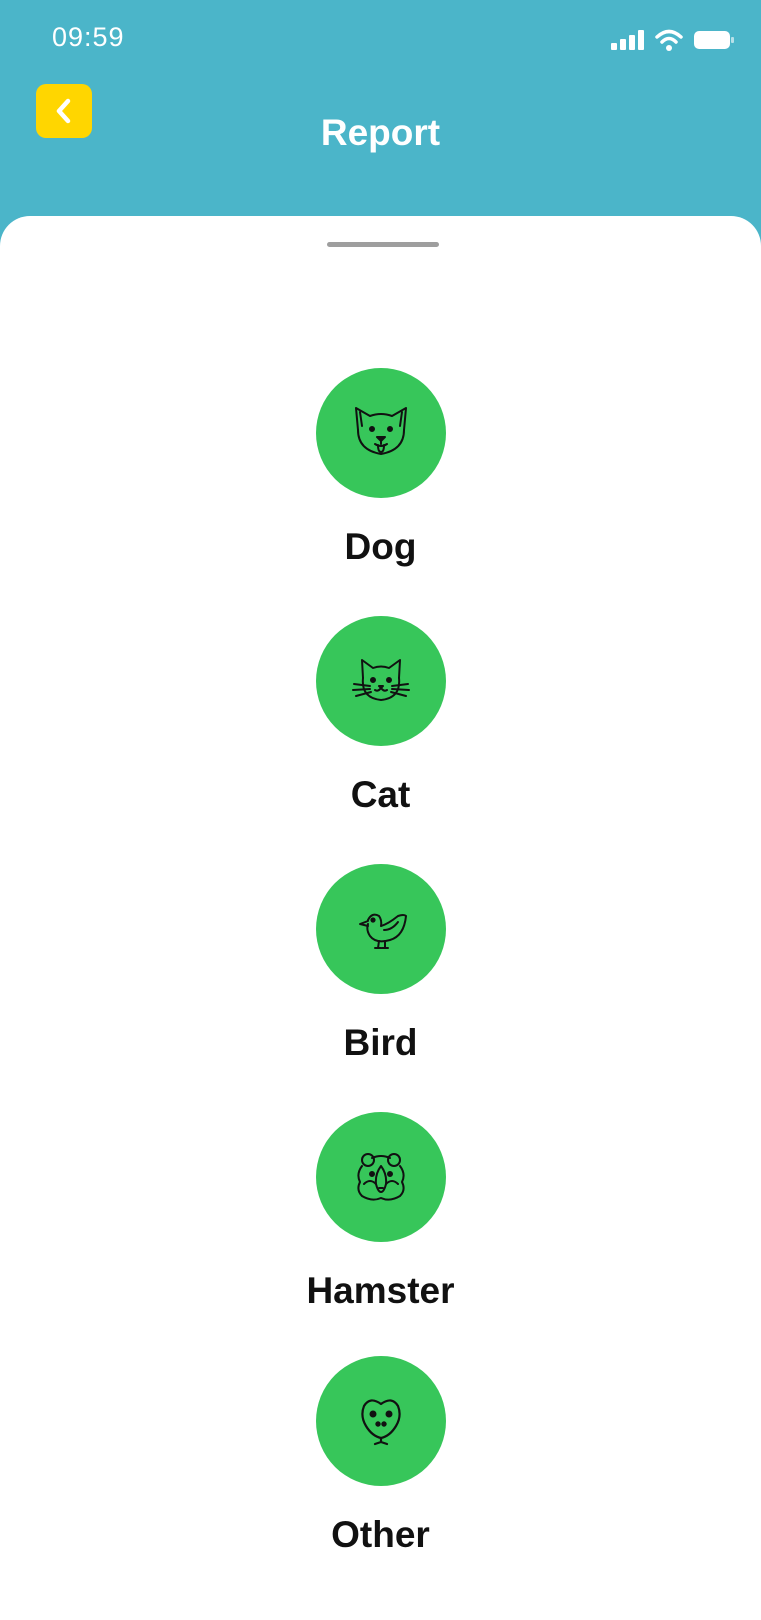 This screenshot has width=761, height=1620. I want to click on hamster-icon, so click(380, 1177).